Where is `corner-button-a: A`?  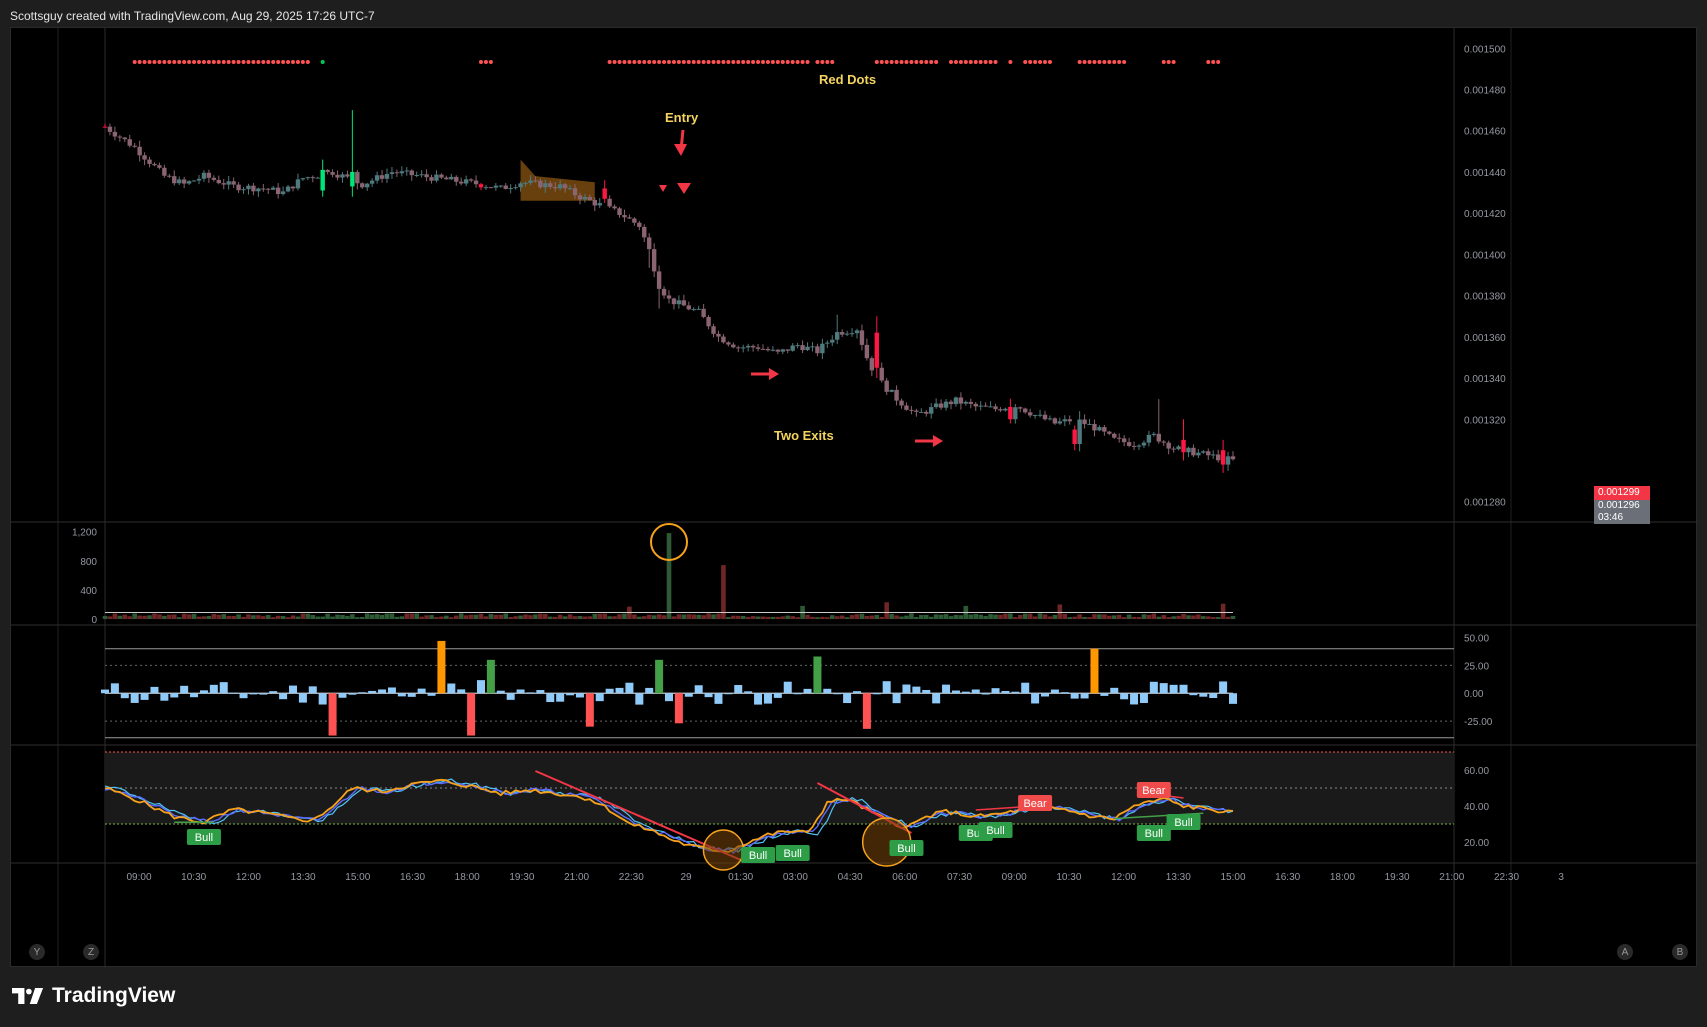
corner-button-a: A is located at coordinates (1625, 952).